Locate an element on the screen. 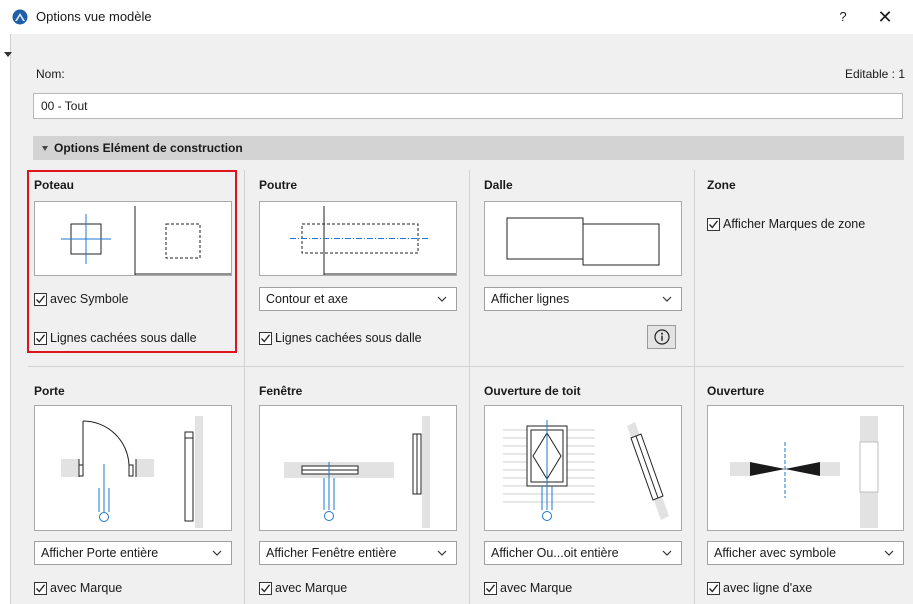 The width and height of the screenshot is (913, 604). editable-label: Editable : 1 is located at coordinates (874, 74).